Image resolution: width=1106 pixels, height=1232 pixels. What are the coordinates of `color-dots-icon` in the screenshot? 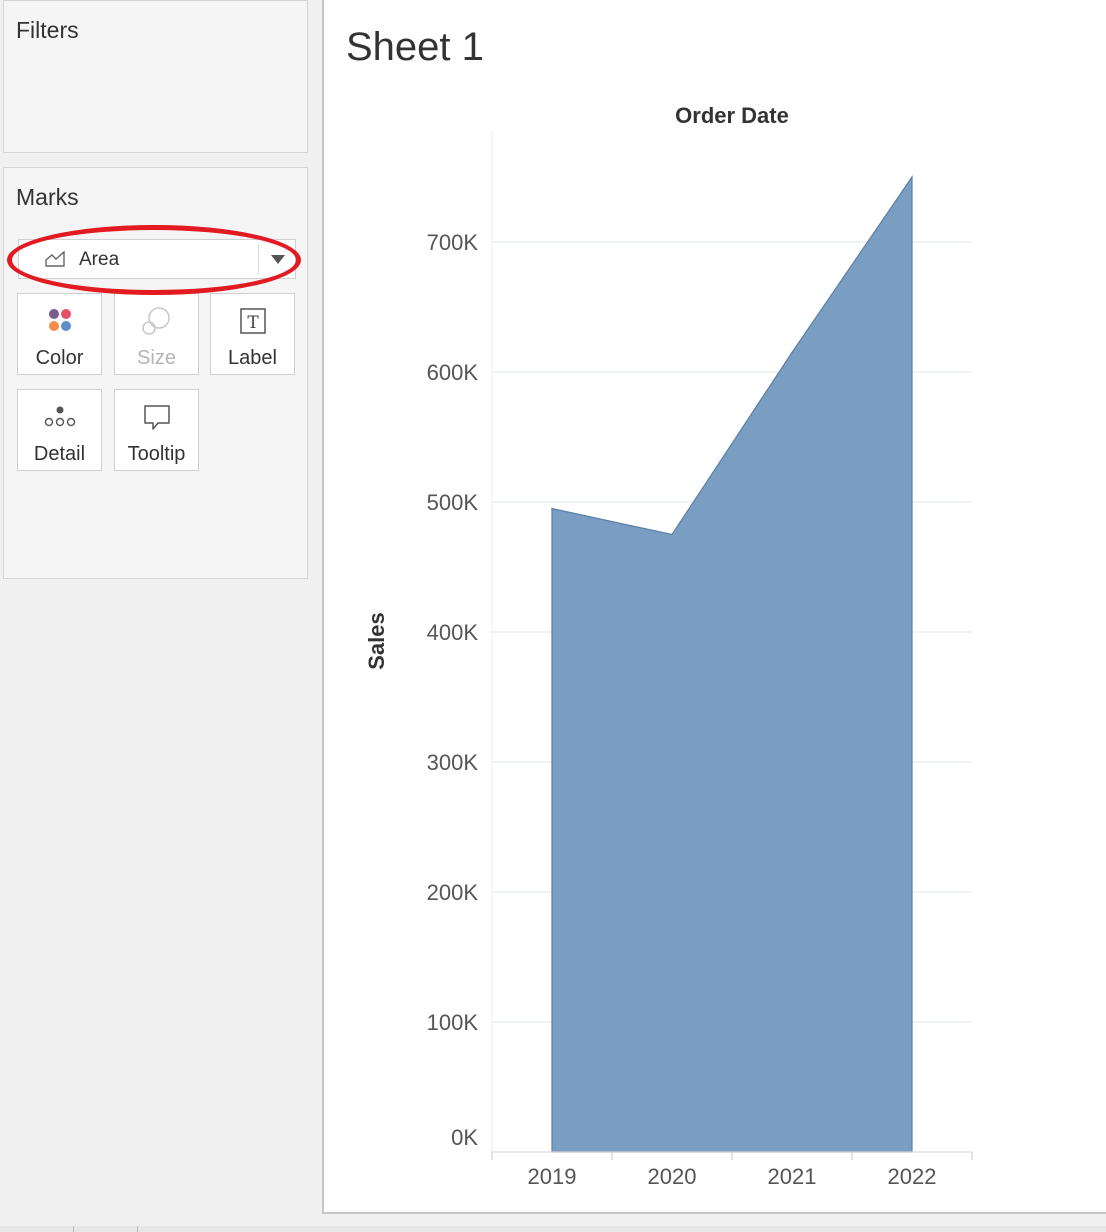 It's located at (59, 320).